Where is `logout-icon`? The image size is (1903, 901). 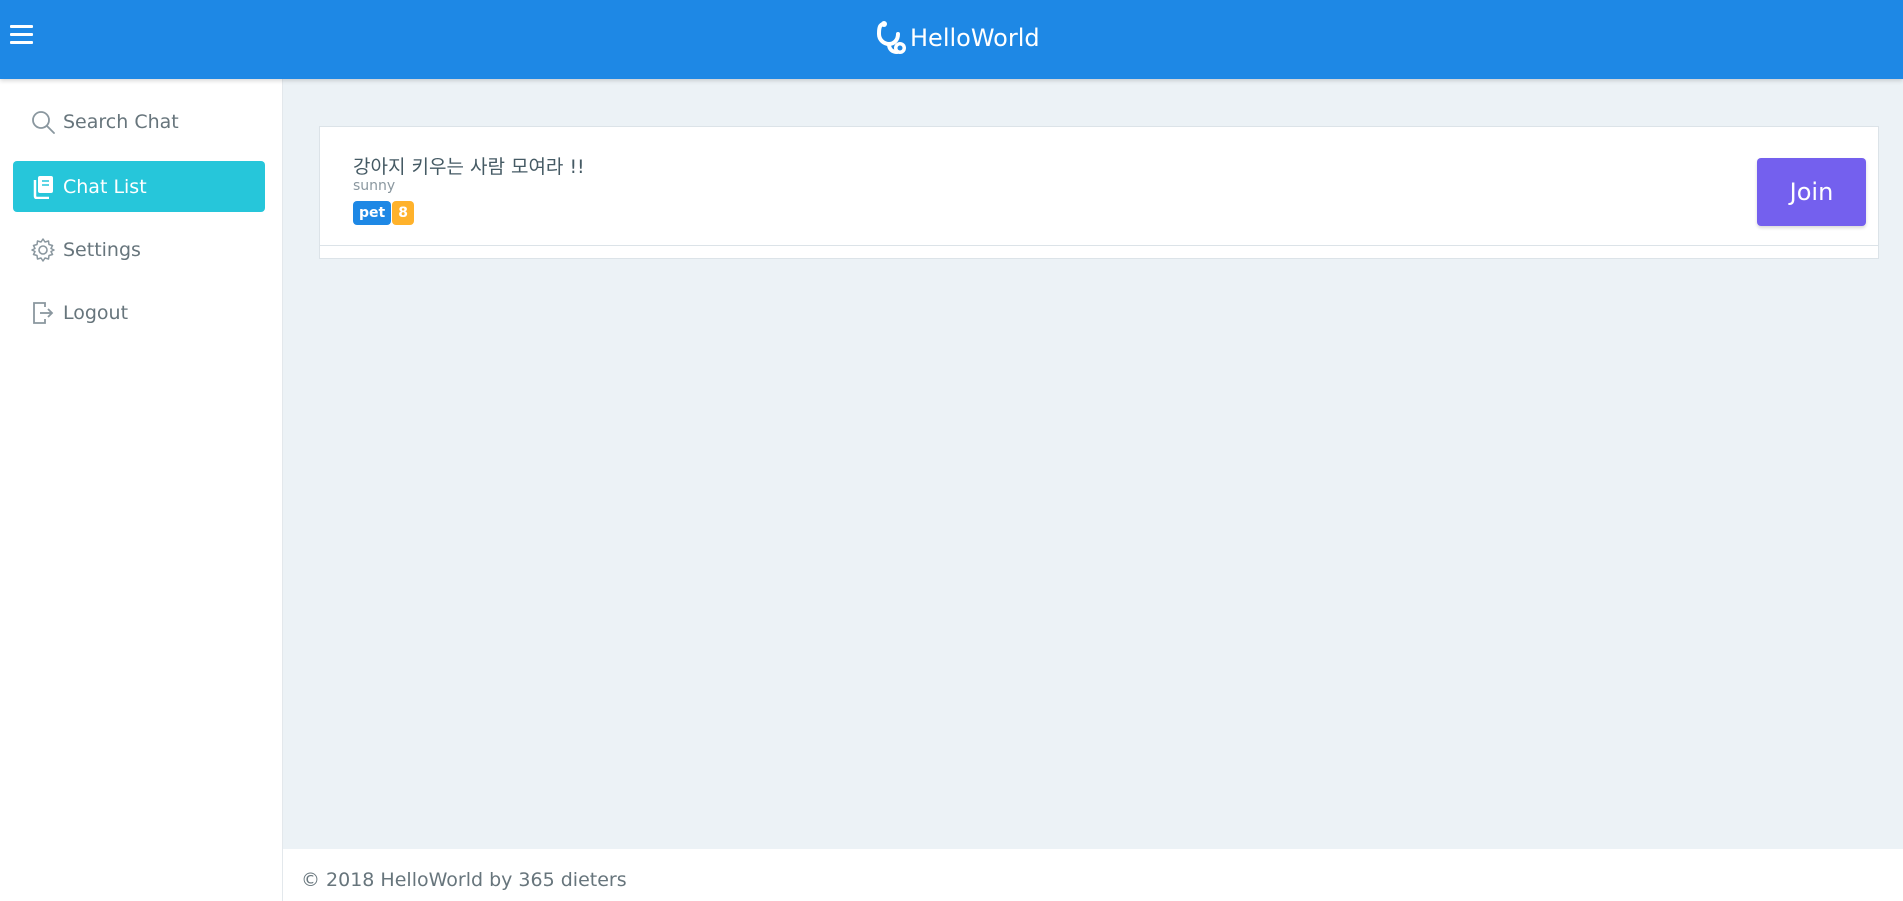 logout-icon is located at coordinates (43, 313).